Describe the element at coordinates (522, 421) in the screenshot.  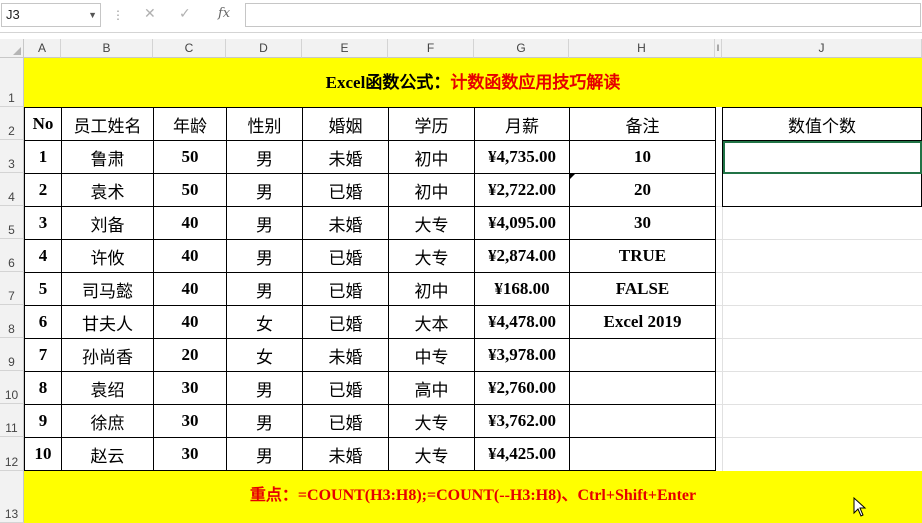
I see `cell-salary: ¥3,762.00` at that location.